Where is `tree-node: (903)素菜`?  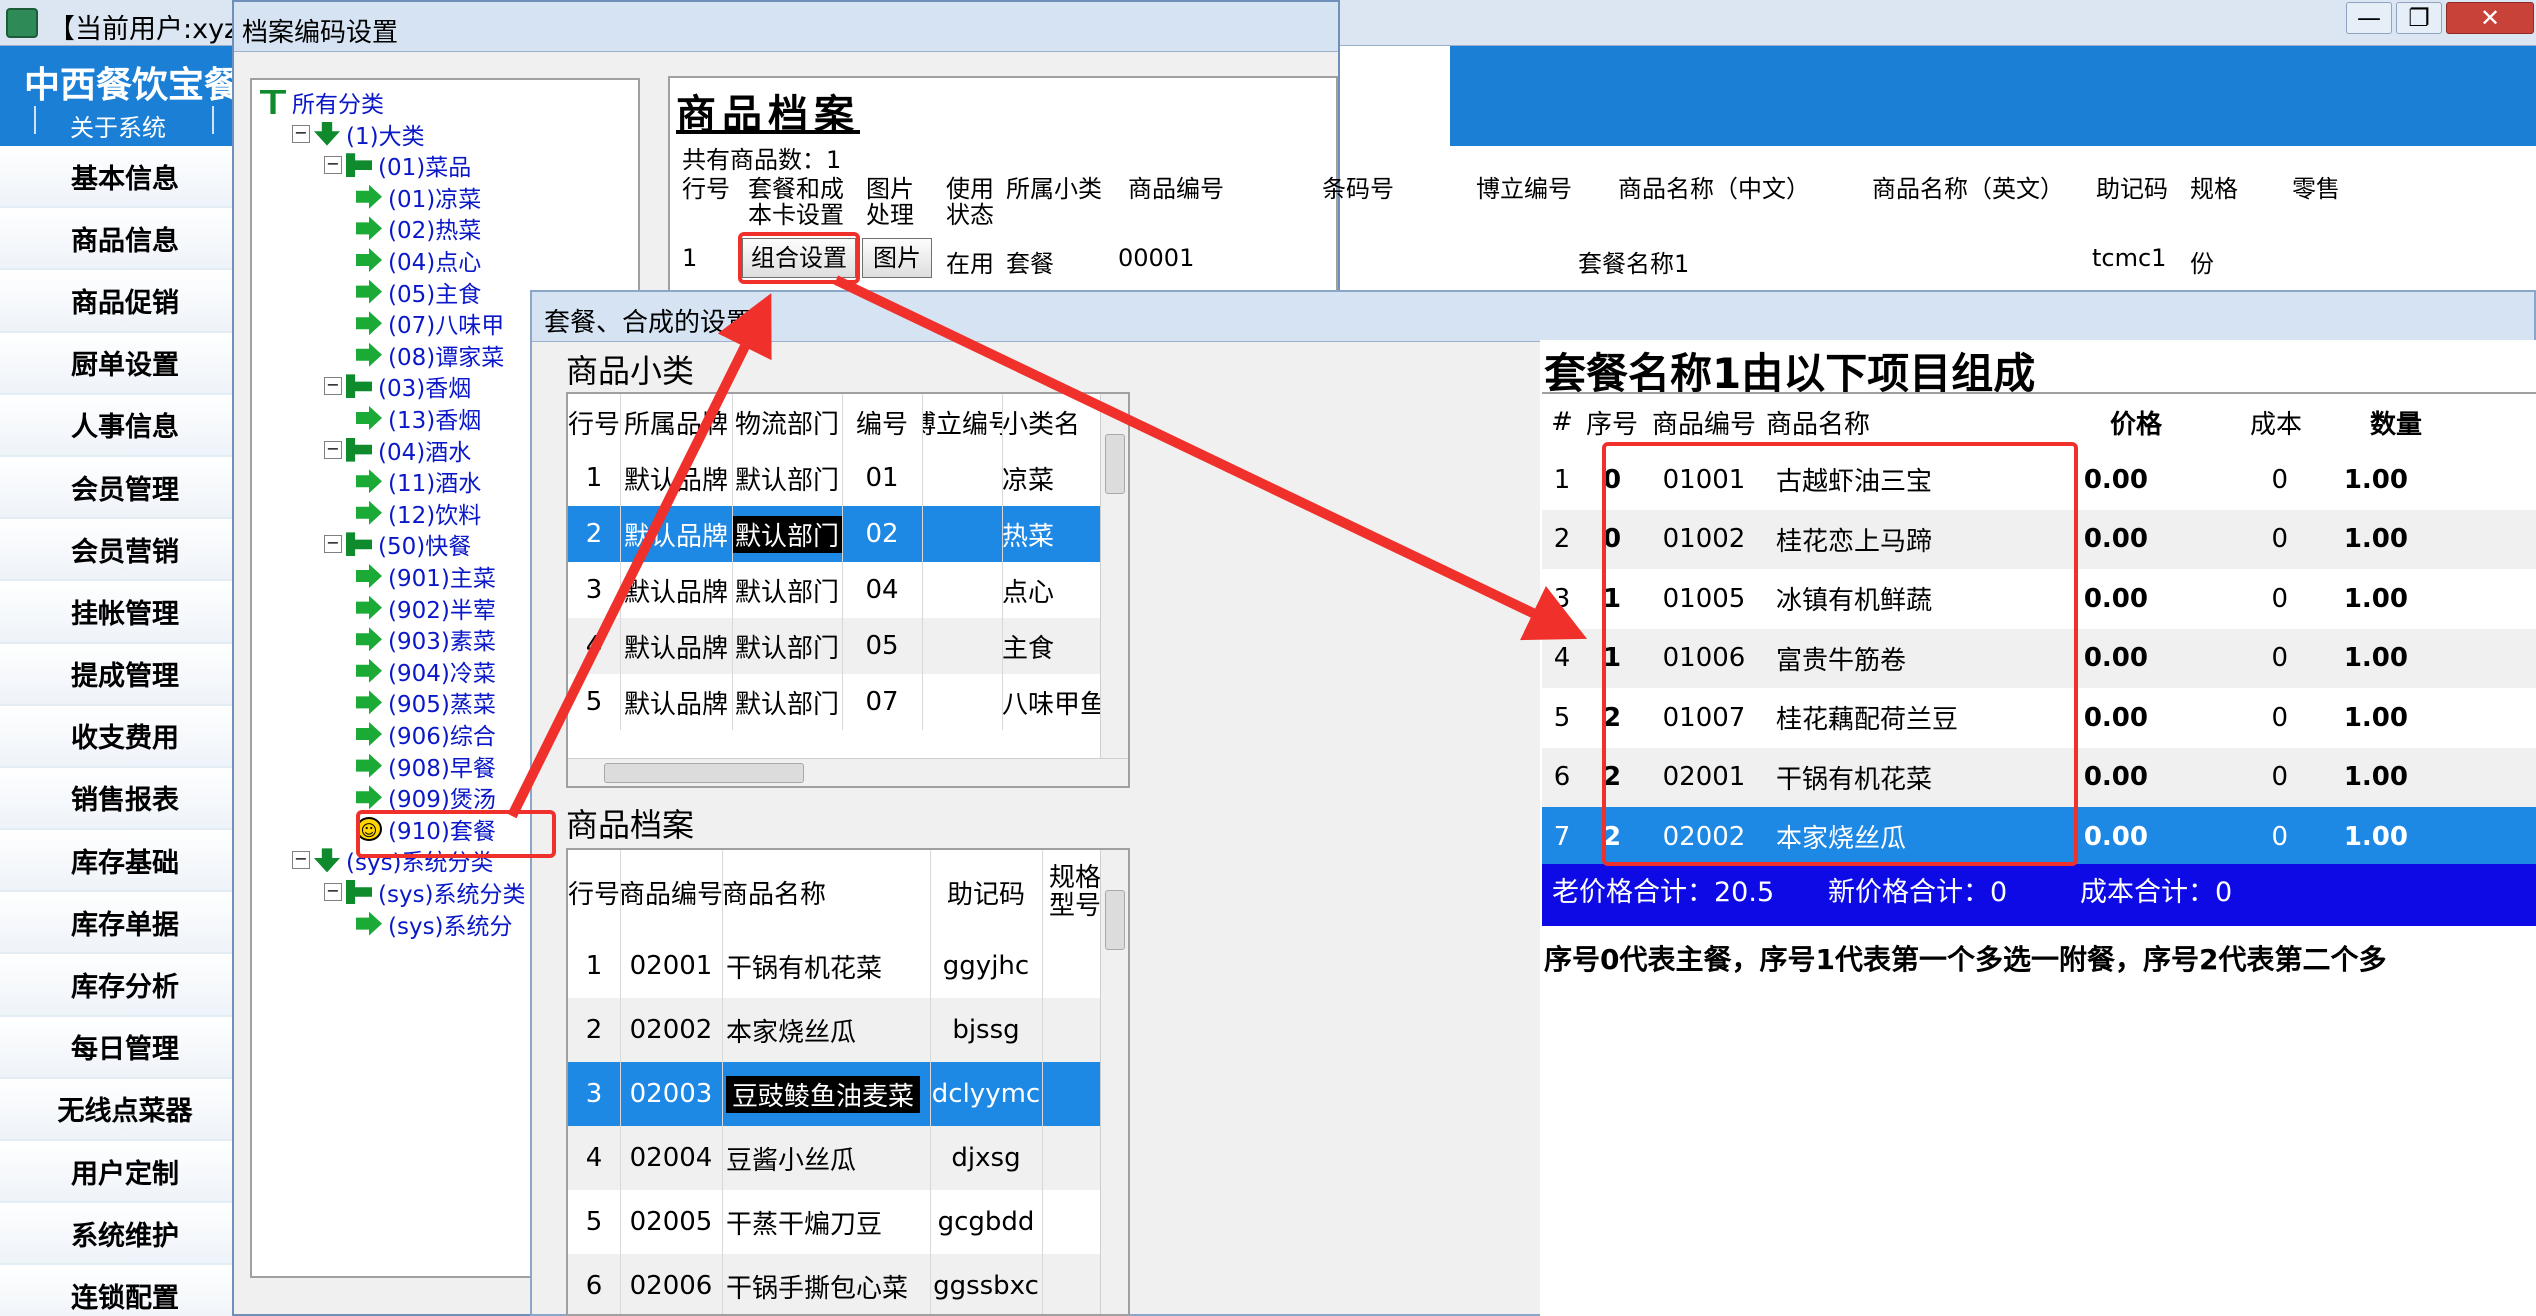
tree-node: (903)素菜 is located at coordinates (426, 639).